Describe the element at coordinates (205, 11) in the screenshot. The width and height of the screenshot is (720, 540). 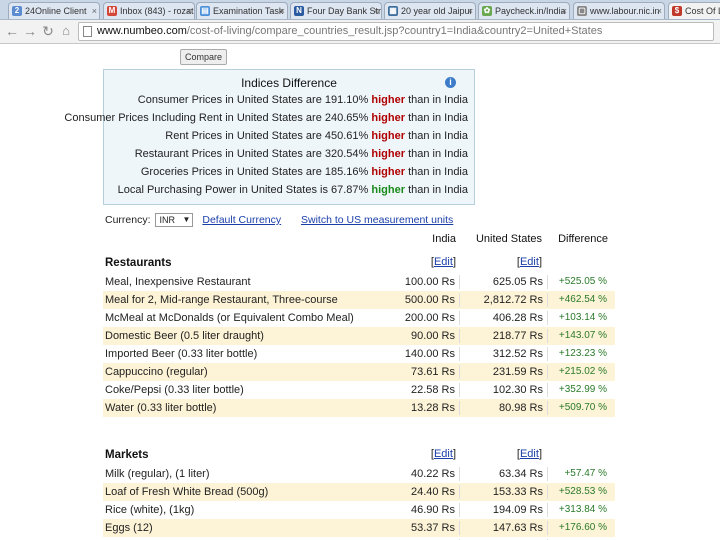
I see `document-icon: ▤` at that location.